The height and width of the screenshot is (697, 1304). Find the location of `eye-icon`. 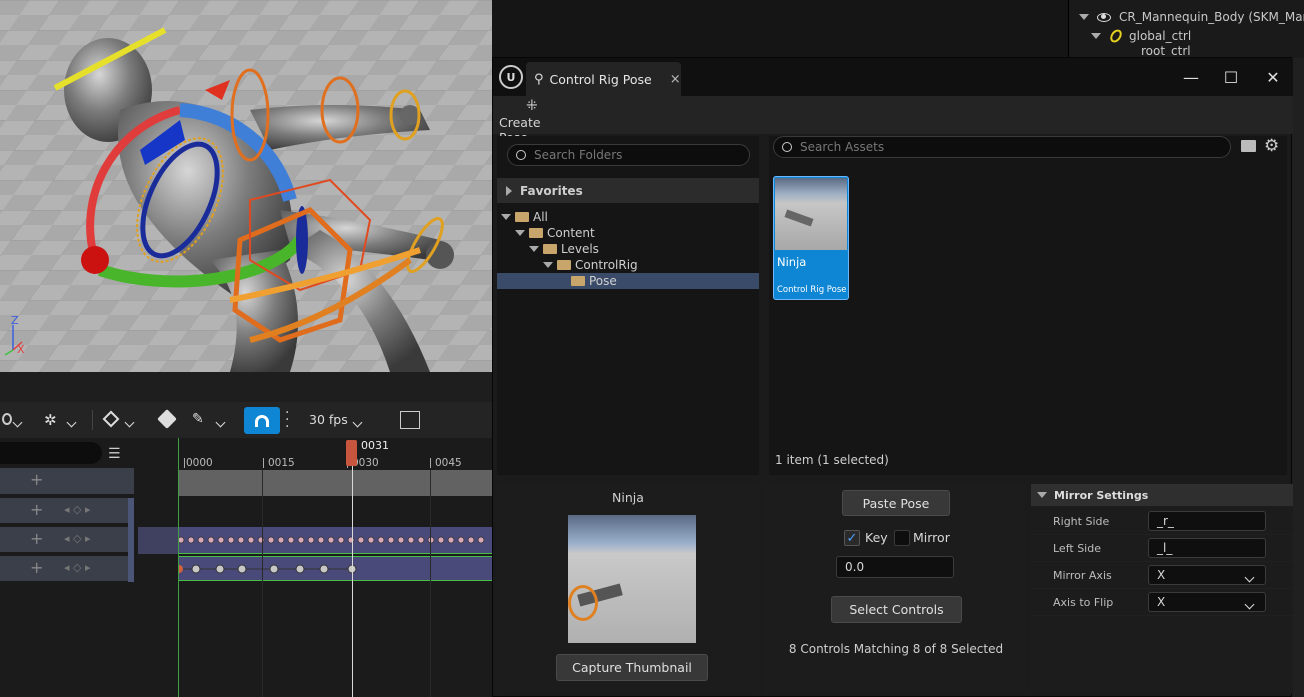

eye-icon is located at coordinates (1104, 17).